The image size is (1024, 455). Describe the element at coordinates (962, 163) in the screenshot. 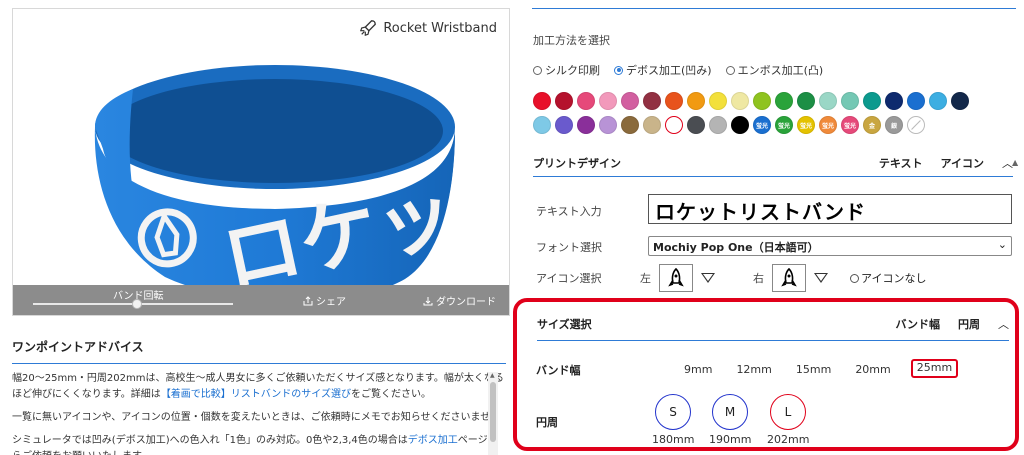

I see `tab-icon: アイコン` at that location.